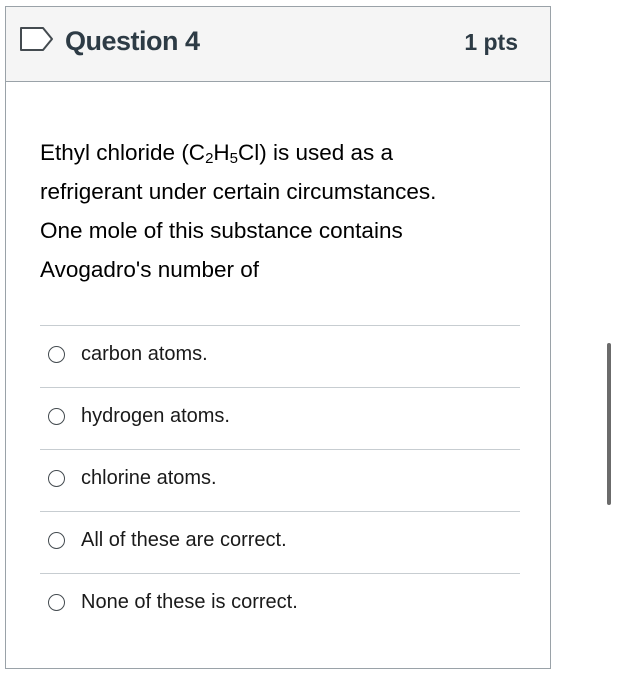 This screenshot has width=618, height=676. What do you see at coordinates (280, 419) in the screenshot?
I see `answer-option: hydrogen atoms.` at bounding box center [280, 419].